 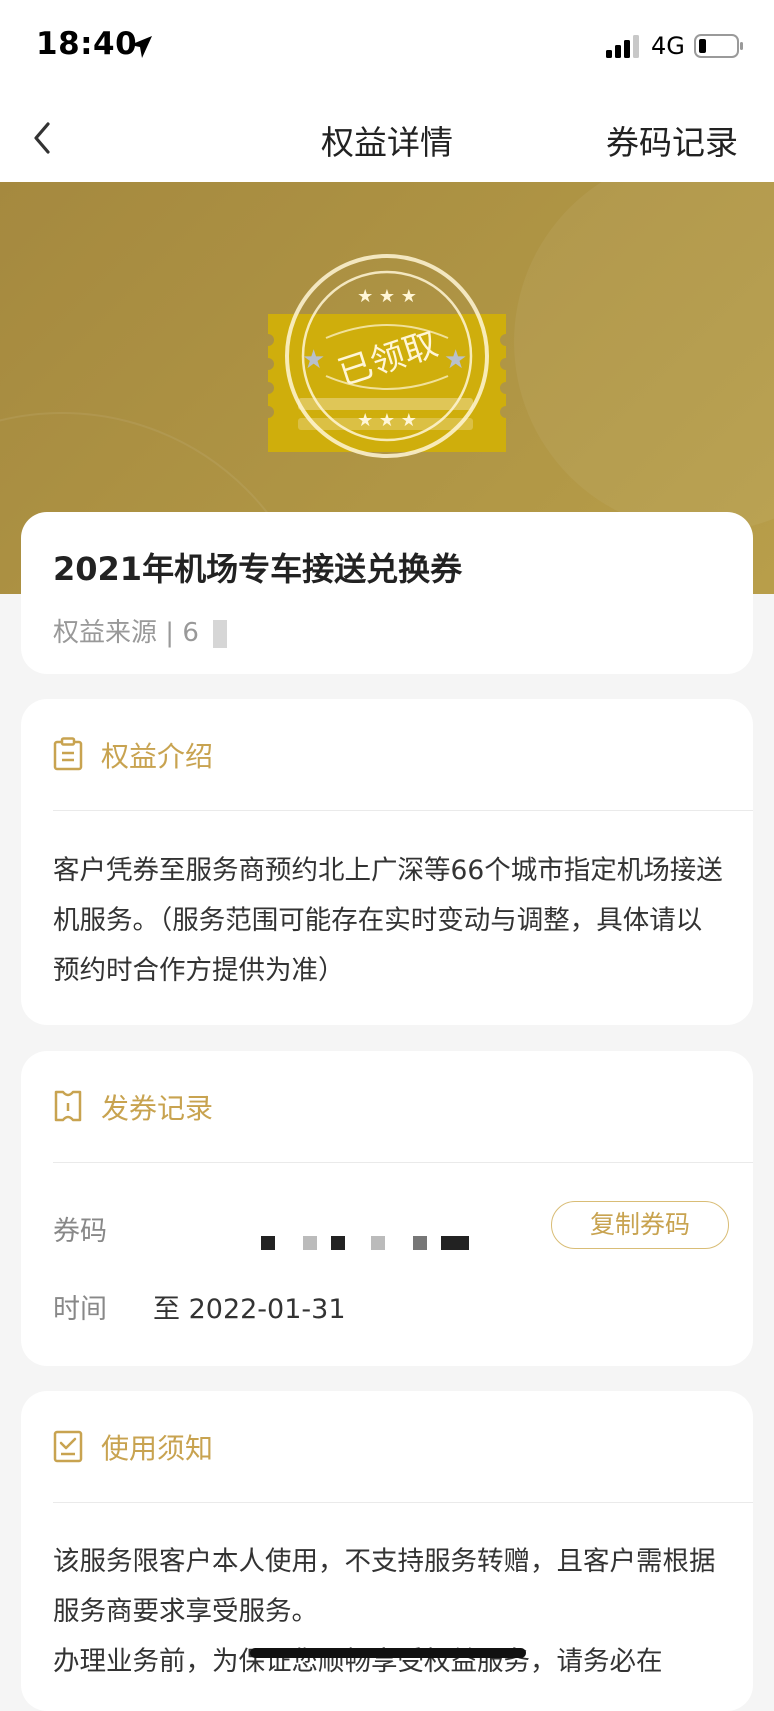 I want to click on checklist-icon, so click(x=68, y=1446).